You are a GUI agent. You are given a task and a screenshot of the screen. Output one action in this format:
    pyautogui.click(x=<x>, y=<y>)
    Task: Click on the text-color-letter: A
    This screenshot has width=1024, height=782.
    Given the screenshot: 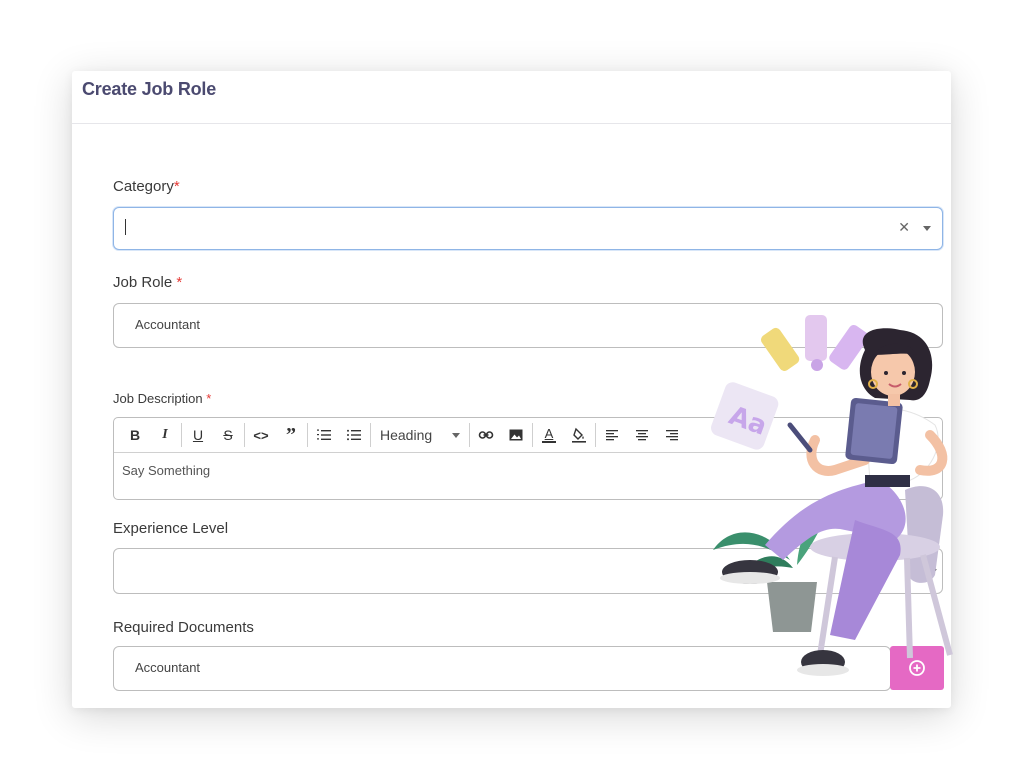 What is the action you would take?
    pyautogui.click(x=549, y=433)
    